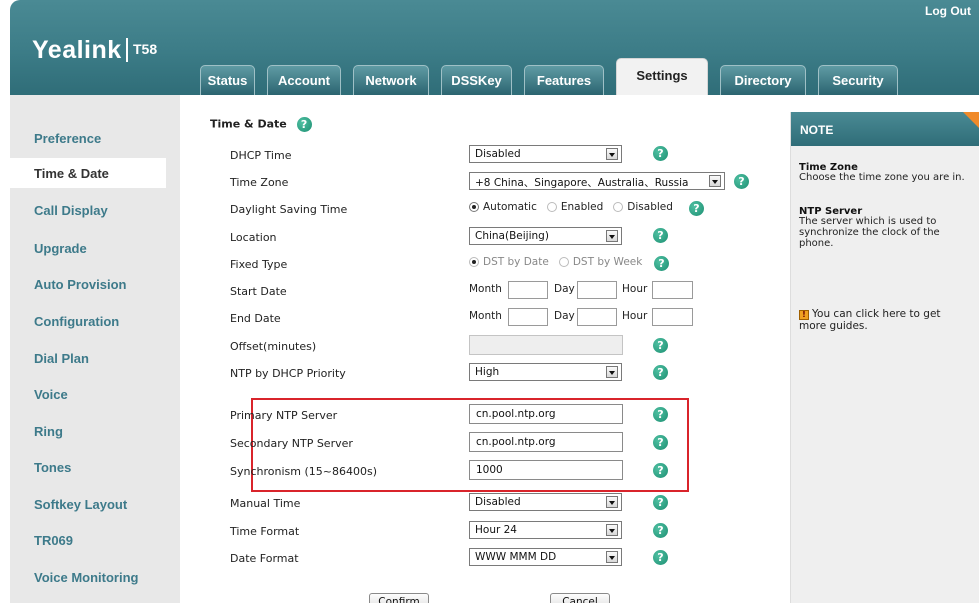 The height and width of the screenshot is (603, 979). What do you see at coordinates (52, 467) in the screenshot?
I see `sidebar-item-tones: Tones` at bounding box center [52, 467].